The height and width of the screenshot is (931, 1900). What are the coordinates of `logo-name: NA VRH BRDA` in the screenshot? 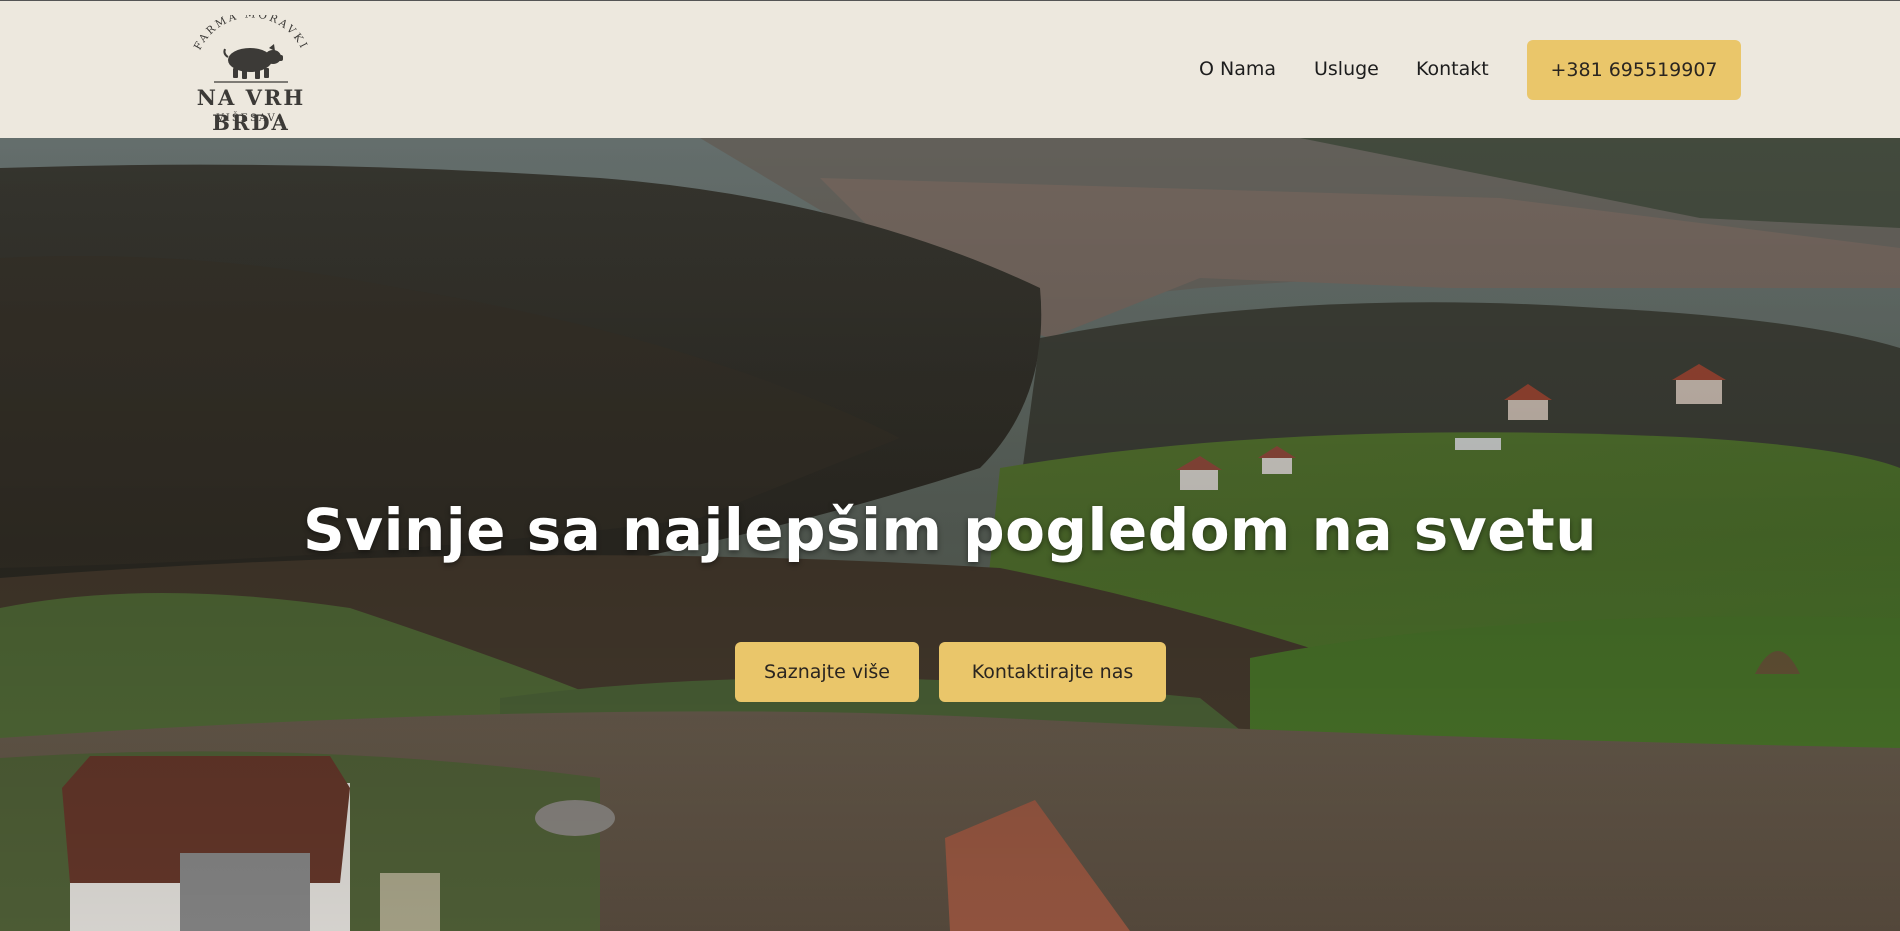 It's located at (251, 110).